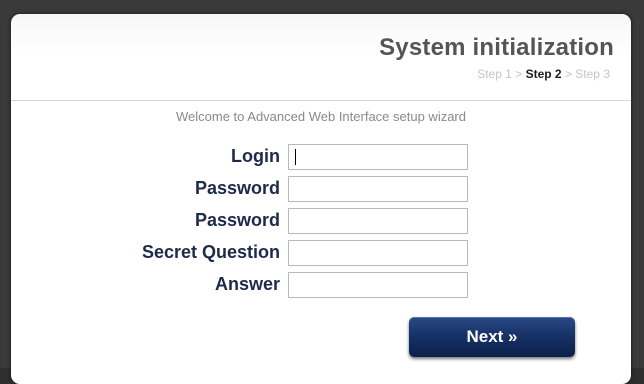 The width and height of the screenshot is (644, 384). What do you see at coordinates (494, 74) in the screenshot?
I see `step-1: Step 1` at bounding box center [494, 74].